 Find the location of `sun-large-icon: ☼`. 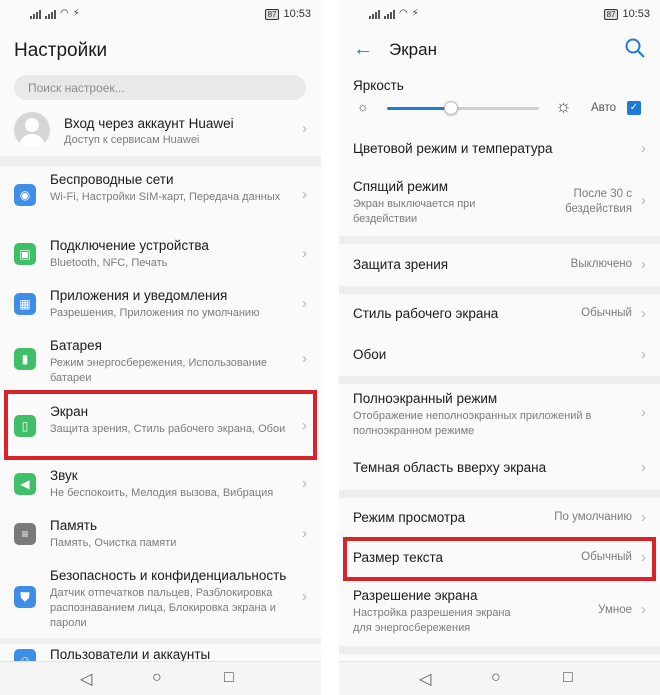

sun-large-icon: ☼ is located at coordinates (563, 106).